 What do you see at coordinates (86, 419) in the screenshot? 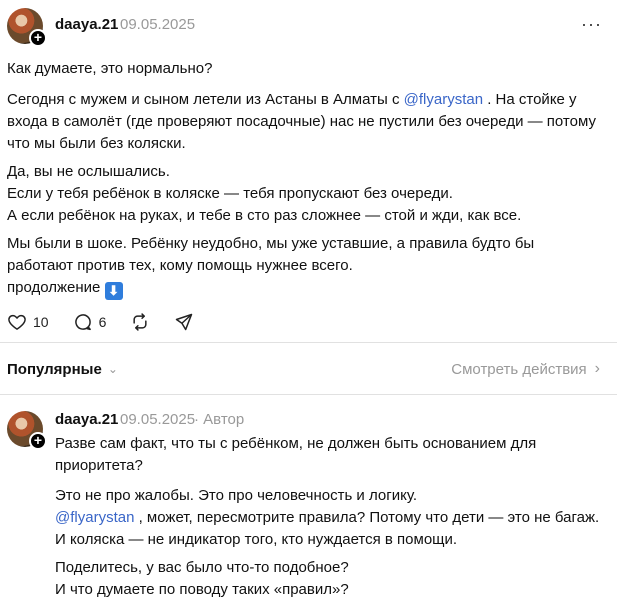
I see `reply-username: daaya.21` at bounding box center [86, 419].